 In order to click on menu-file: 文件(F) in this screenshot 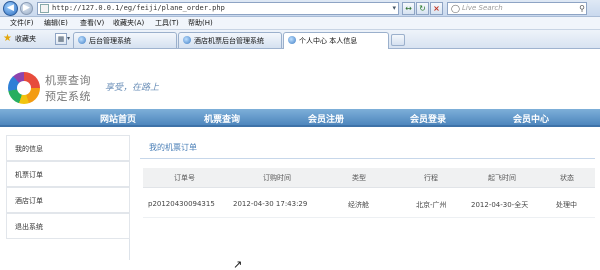, I will do `click(22, 23)`.